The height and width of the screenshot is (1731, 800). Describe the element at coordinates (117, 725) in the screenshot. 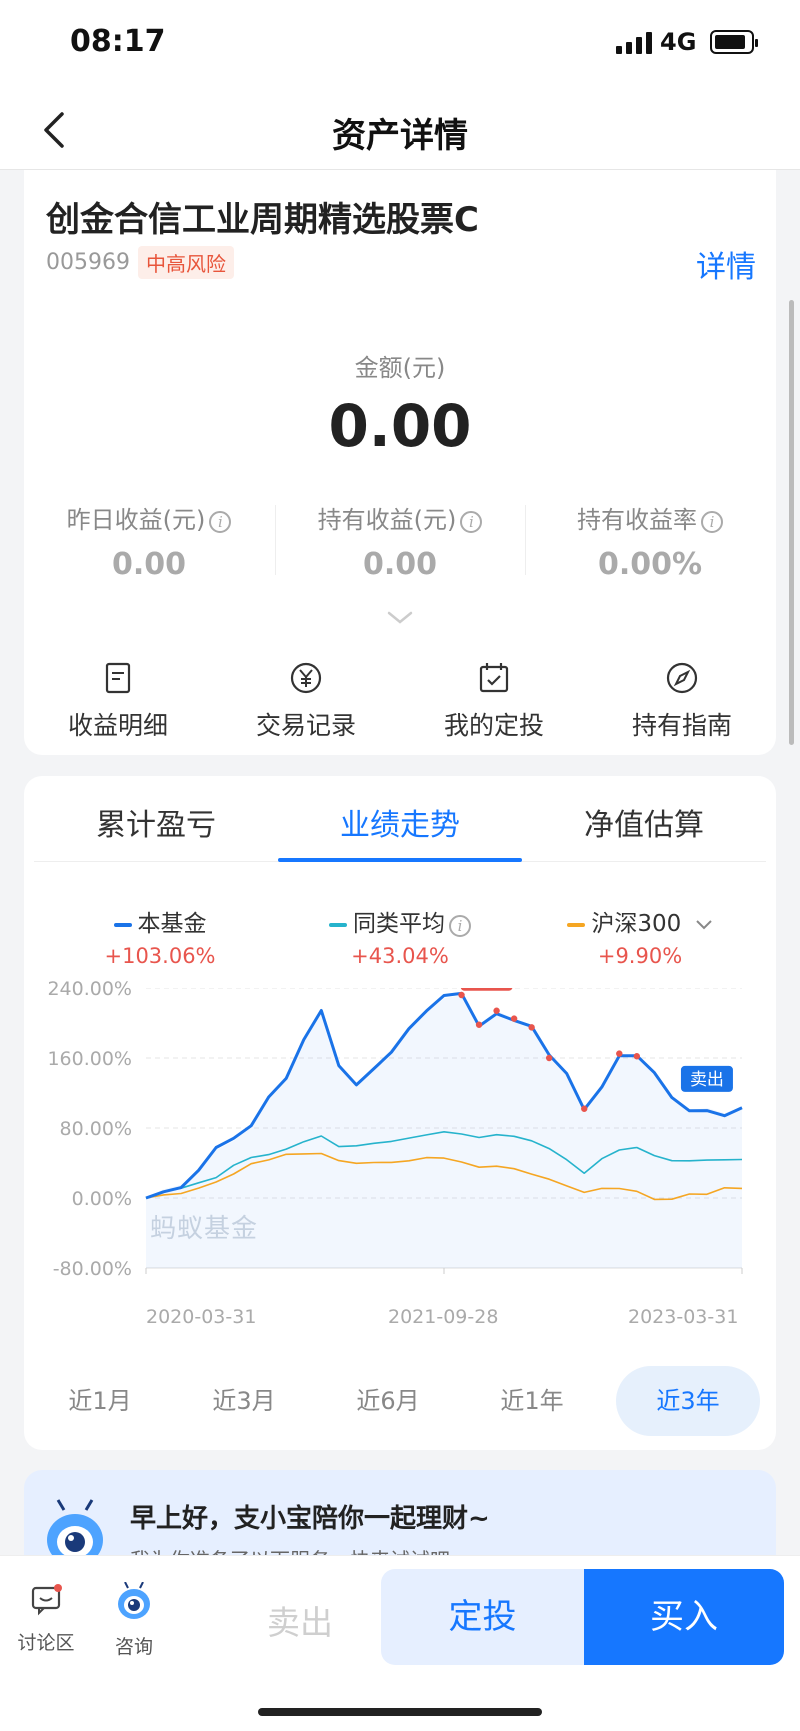

I see `action-label: 收益明细` at that location.